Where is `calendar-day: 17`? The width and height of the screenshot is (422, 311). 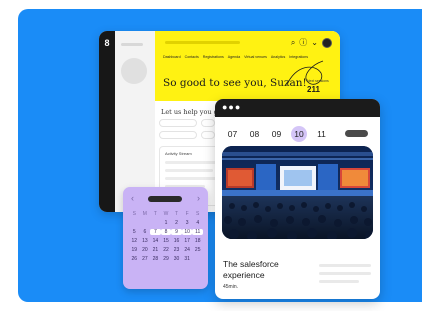 calendar-day: 17 is located at coordinates (187, 241).